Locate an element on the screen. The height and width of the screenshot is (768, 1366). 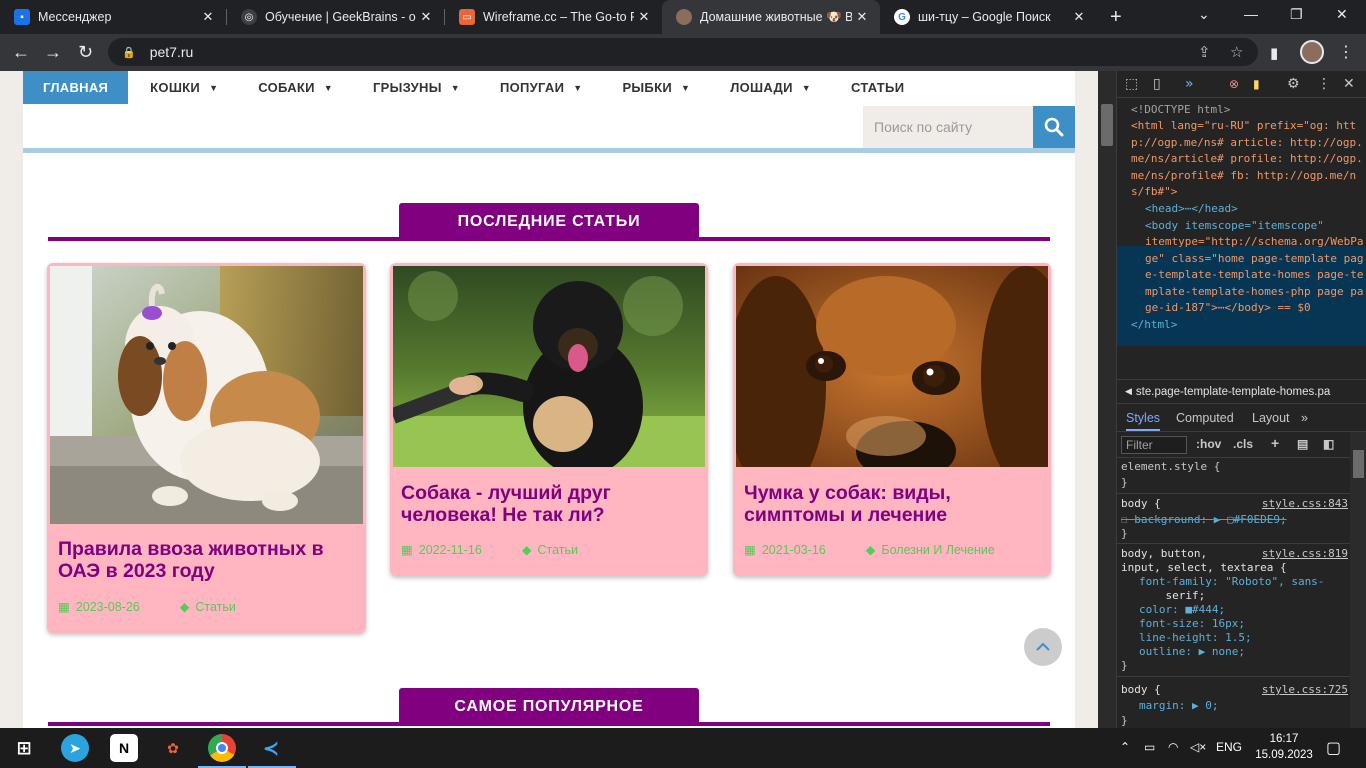
rule-property: outline: ▶ none; is located at coordinates (1192, 652).